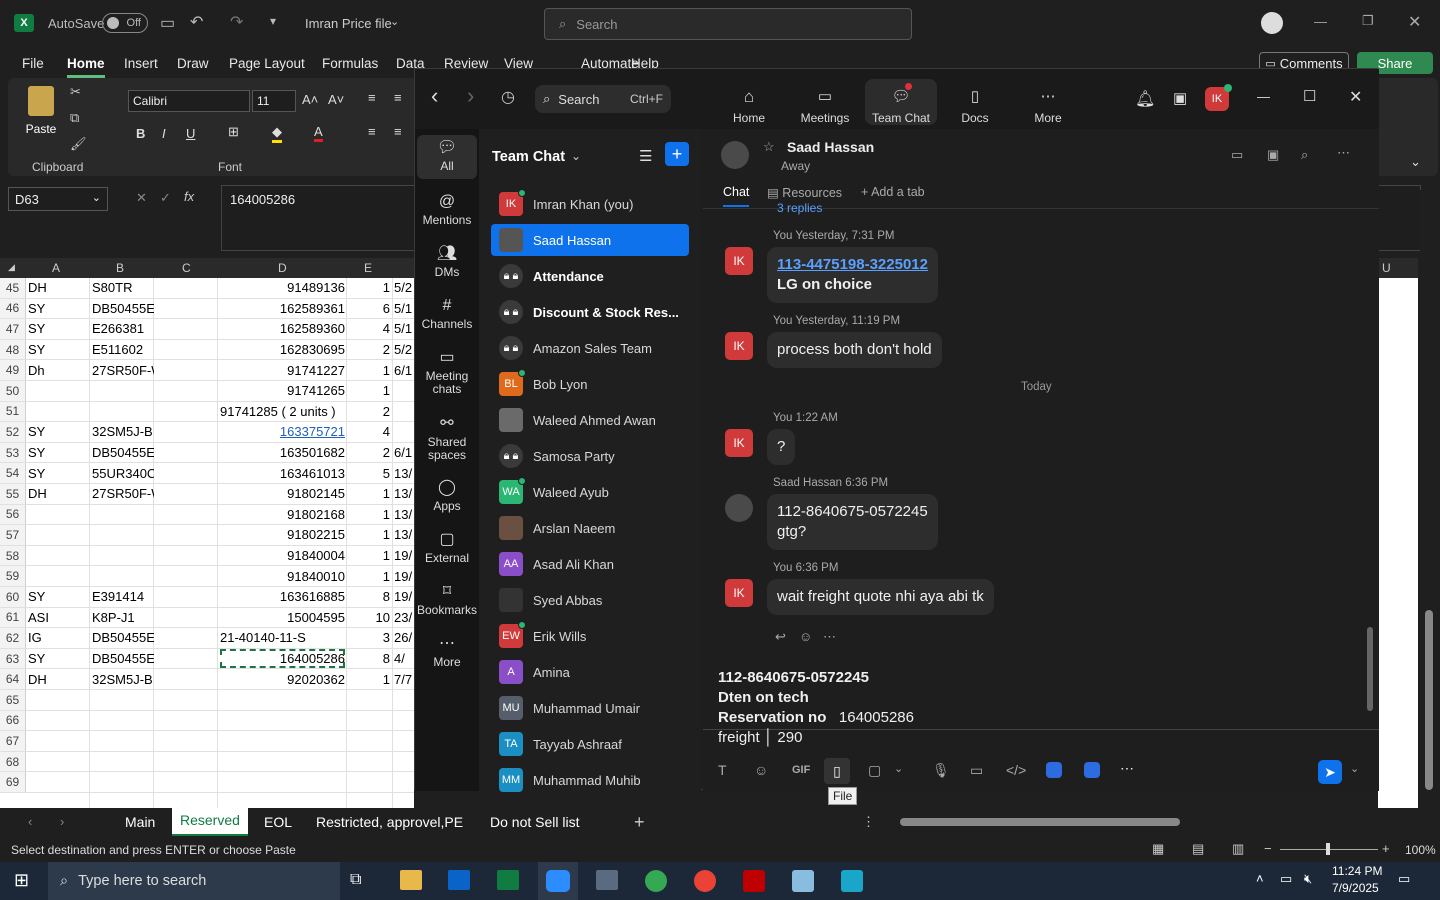 The height and width of the screenshot is (900, 1440). I want to click on sheet-row: 61 ASI K8P-J1 15004595 10 23/, so click(207, 618).